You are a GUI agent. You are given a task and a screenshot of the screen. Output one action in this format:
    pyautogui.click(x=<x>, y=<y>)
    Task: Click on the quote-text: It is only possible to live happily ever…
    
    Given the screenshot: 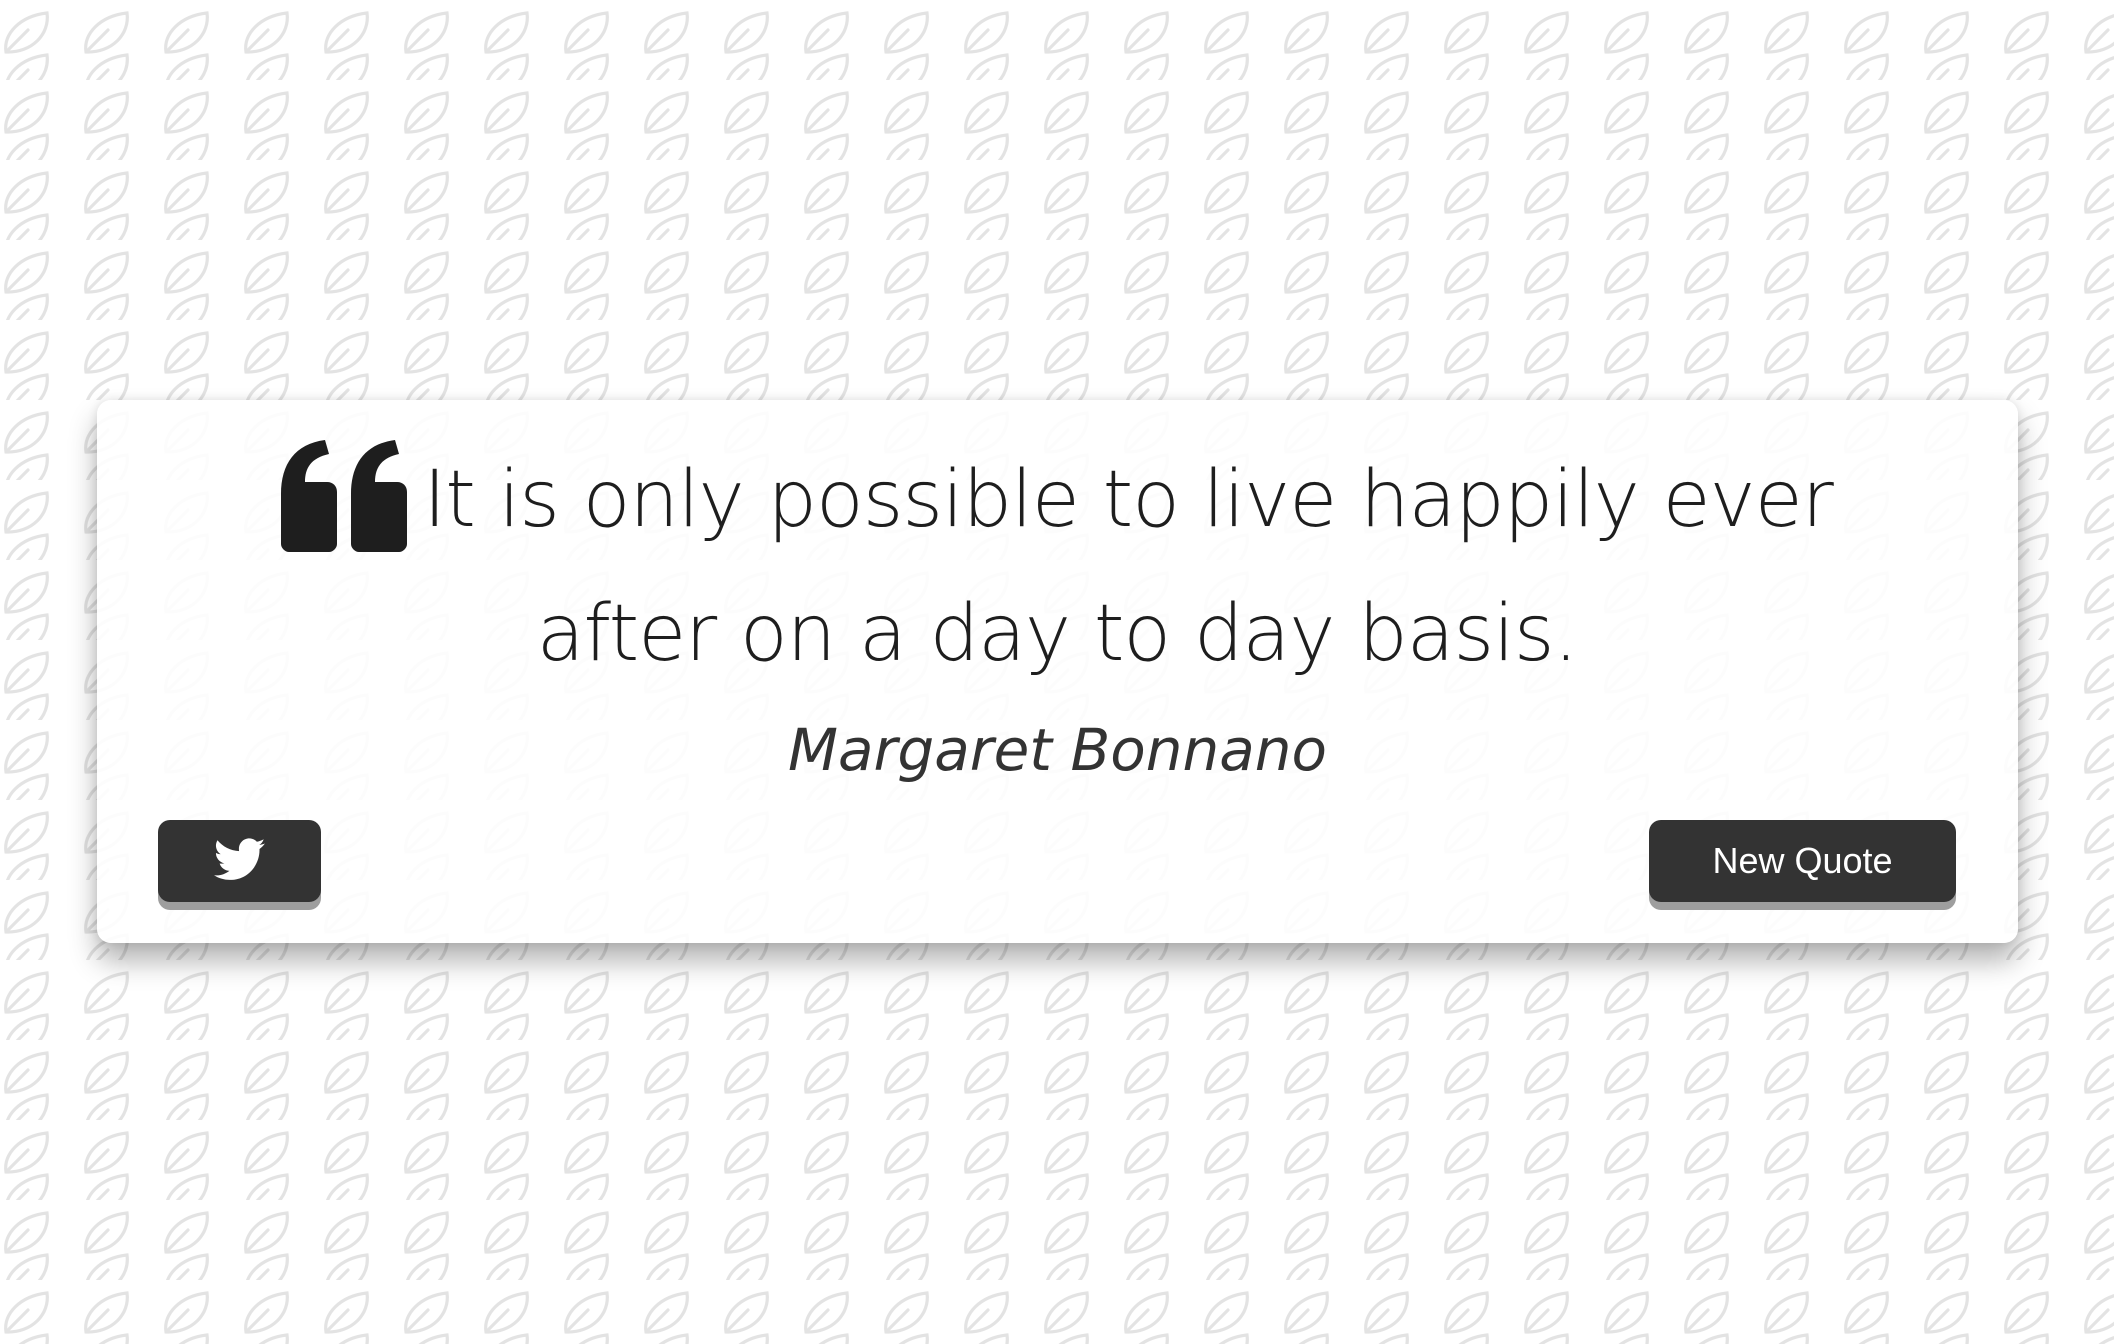 What is the action you would take?
    pyautogui.click(x=1128, y=567)
    